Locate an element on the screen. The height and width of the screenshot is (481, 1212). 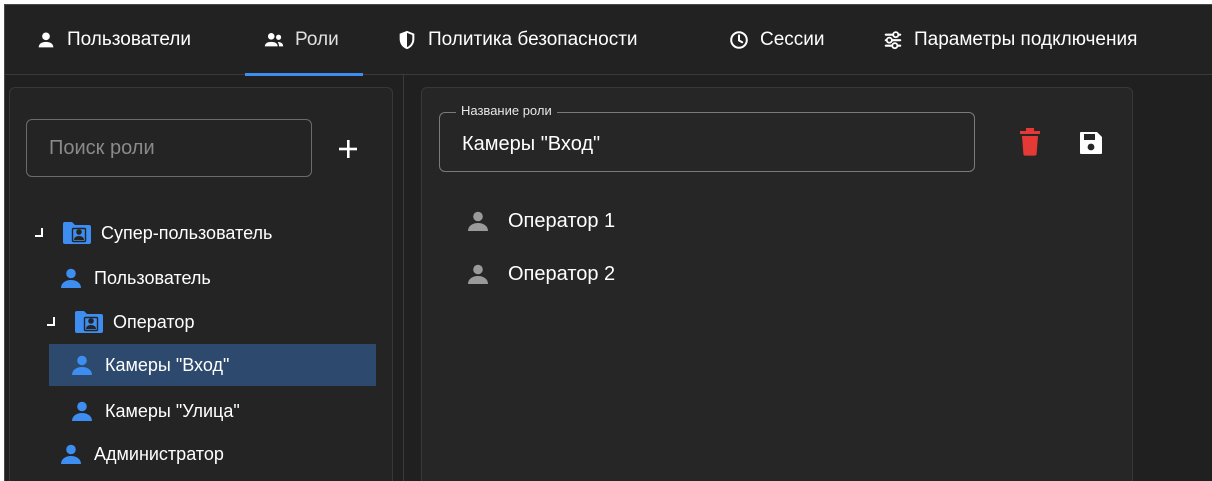
panel-divider is located at coordinates (403, 278).